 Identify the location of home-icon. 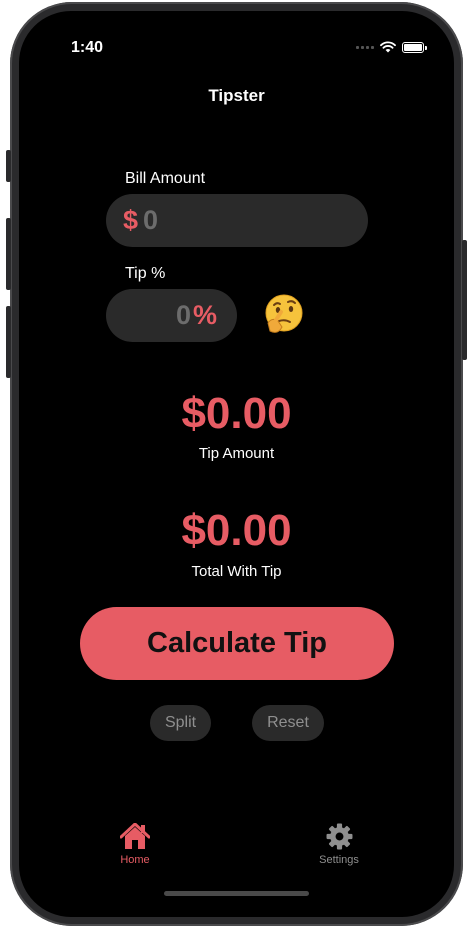
(135, 836).